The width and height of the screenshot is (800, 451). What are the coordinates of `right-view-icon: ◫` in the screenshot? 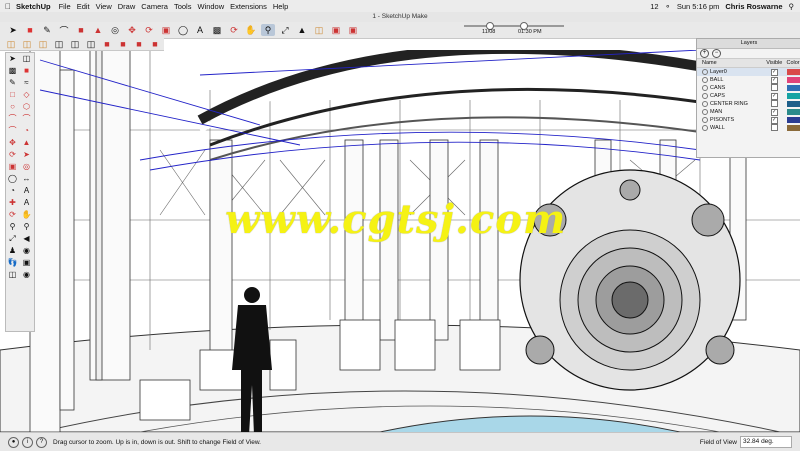 It's located at (59, 44).